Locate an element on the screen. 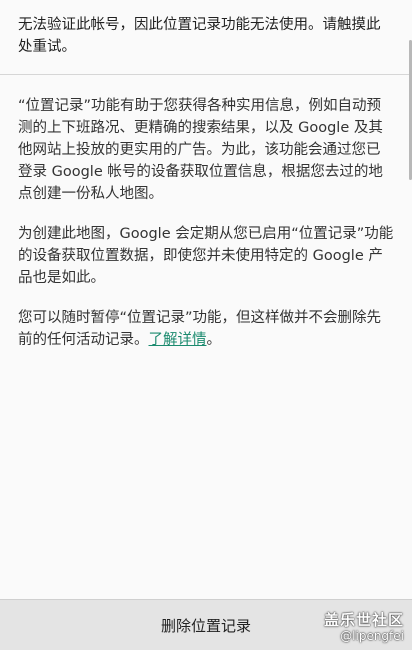  retry-error-message: 无法验证此帐号，因此位置记录功能无法使用。请触摸此处重试。 is located at coordinates (206, 36).